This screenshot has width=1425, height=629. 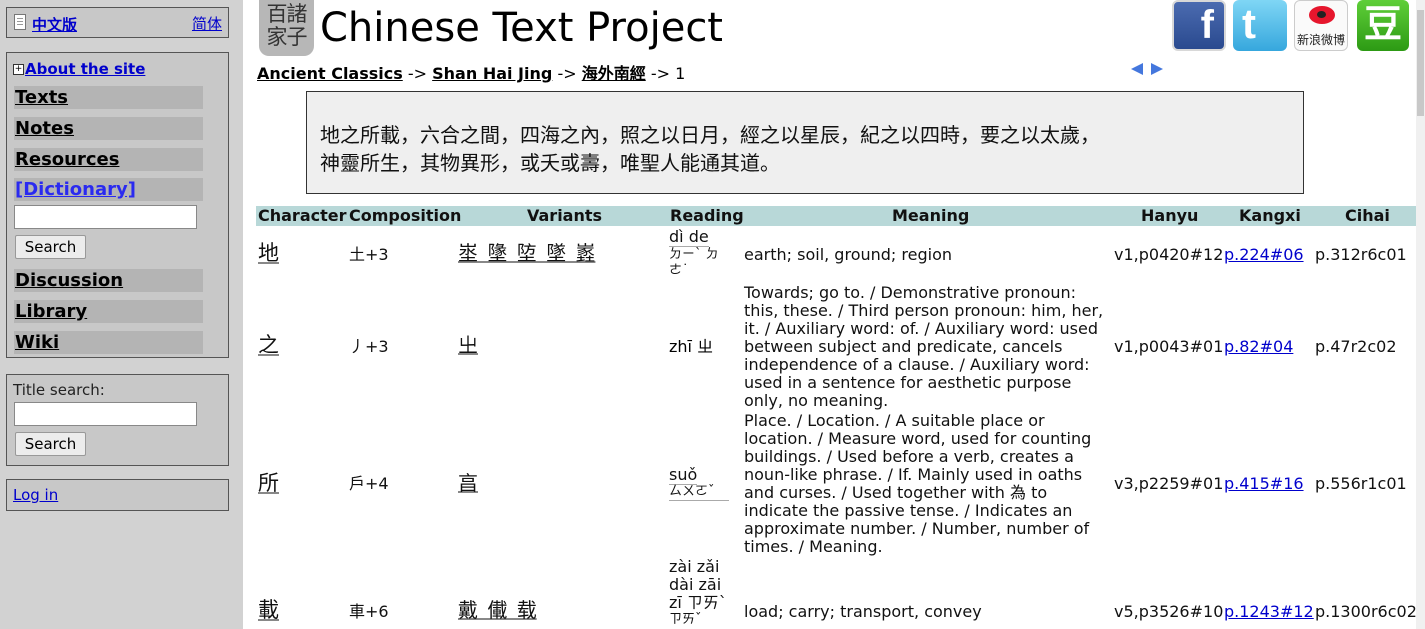 I want to click on composition-cell: 戶+4, so click(x=369, y=483).